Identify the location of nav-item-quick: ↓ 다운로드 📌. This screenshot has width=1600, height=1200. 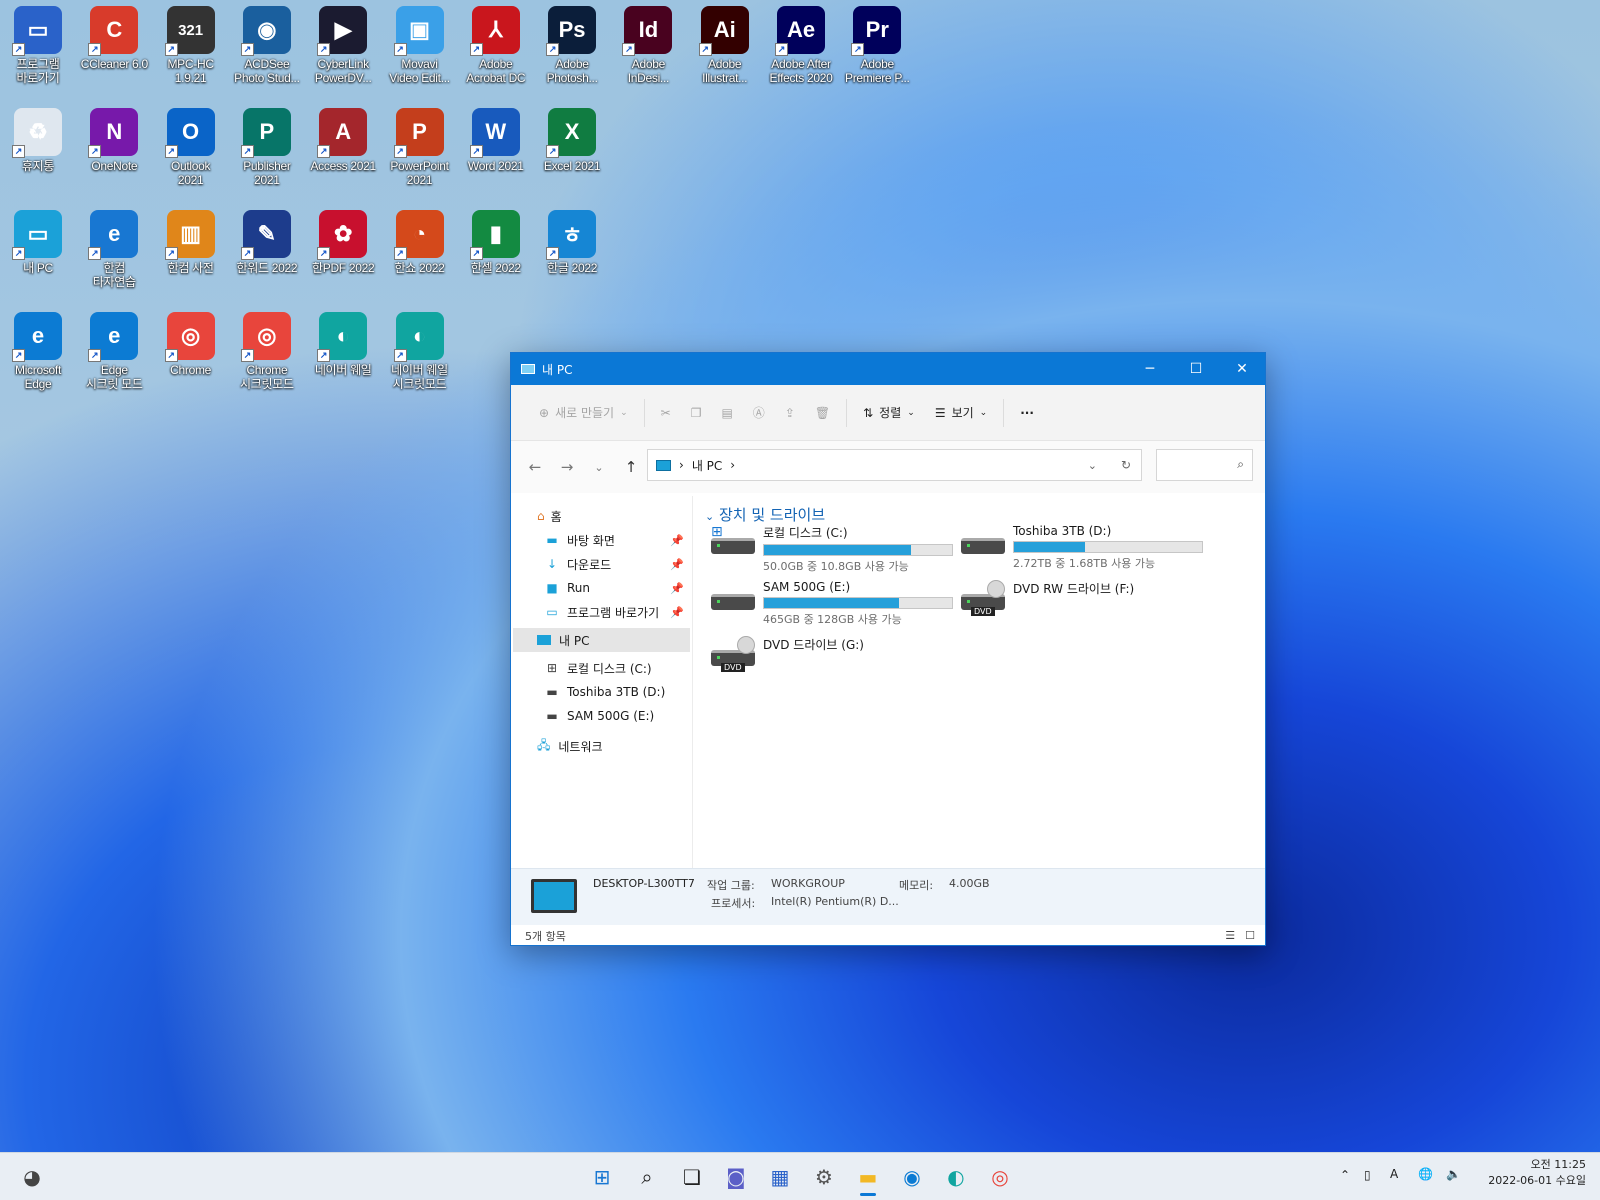
(601, 564).